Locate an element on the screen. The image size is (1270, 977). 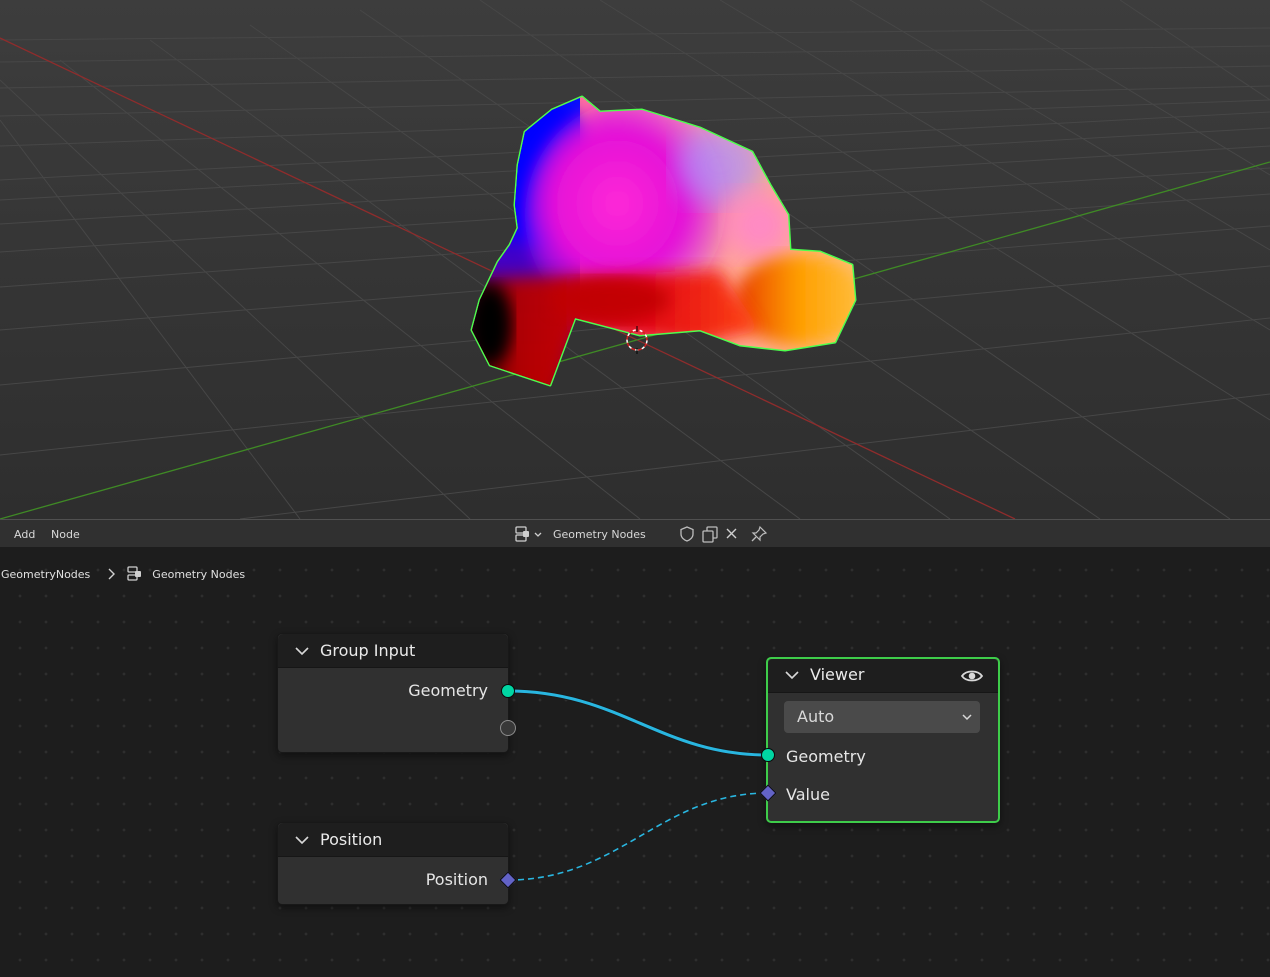
viewer-geometry-socket is located at coordinates (768, 755).